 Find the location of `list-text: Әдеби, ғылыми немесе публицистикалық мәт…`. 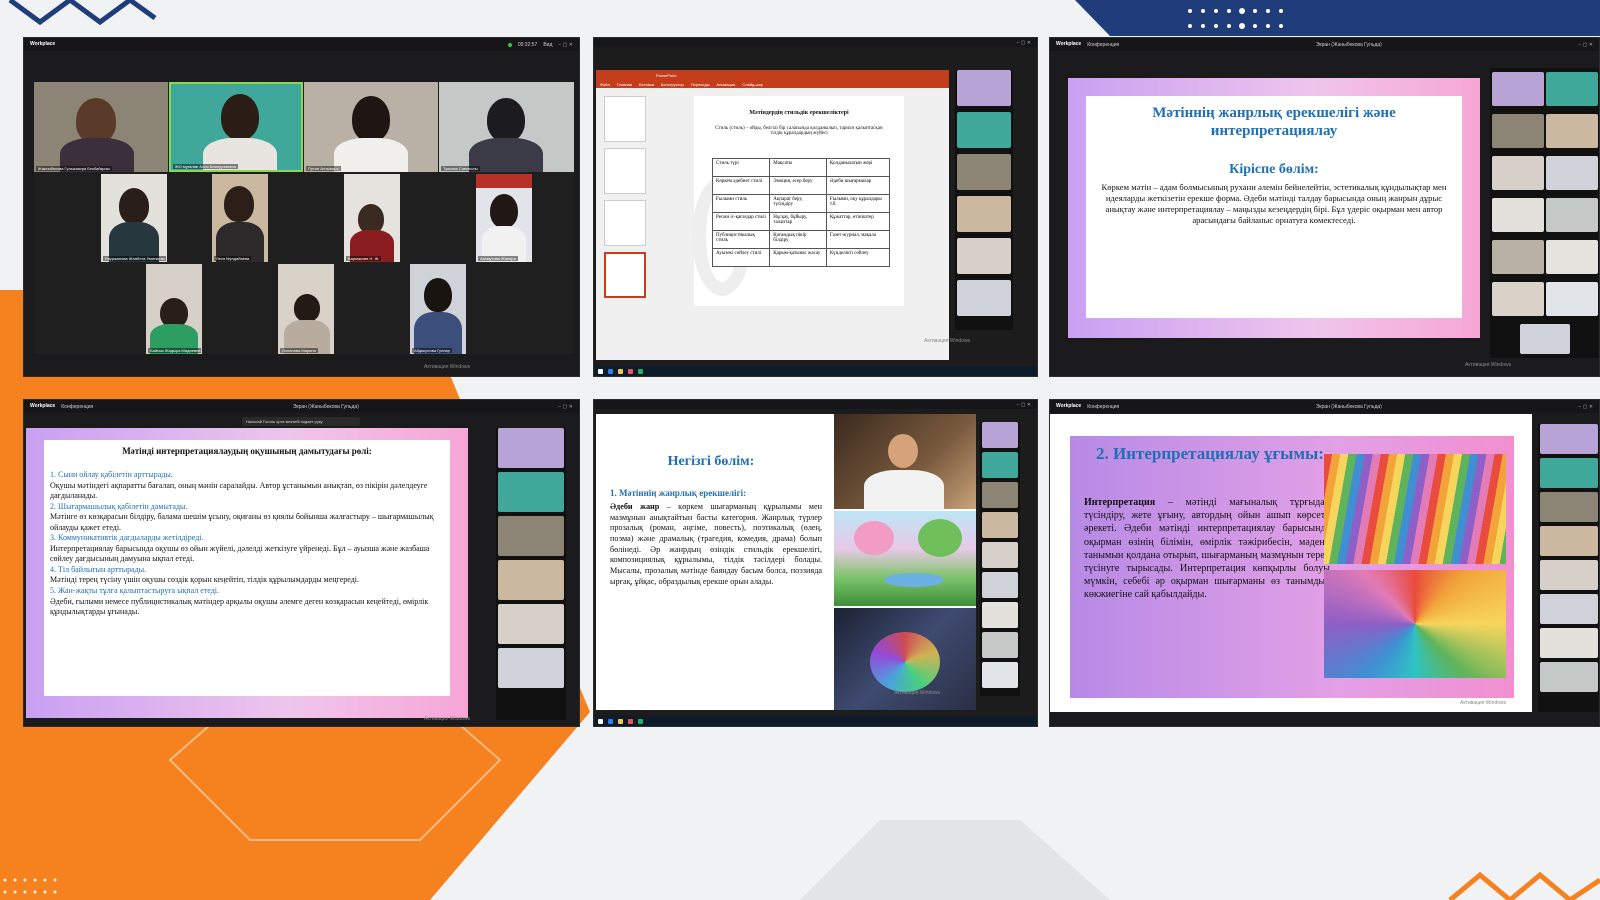

list-text: Әдеби, ғылыми немесе публицистикалық мәт… is located at coordinates (239, 606).